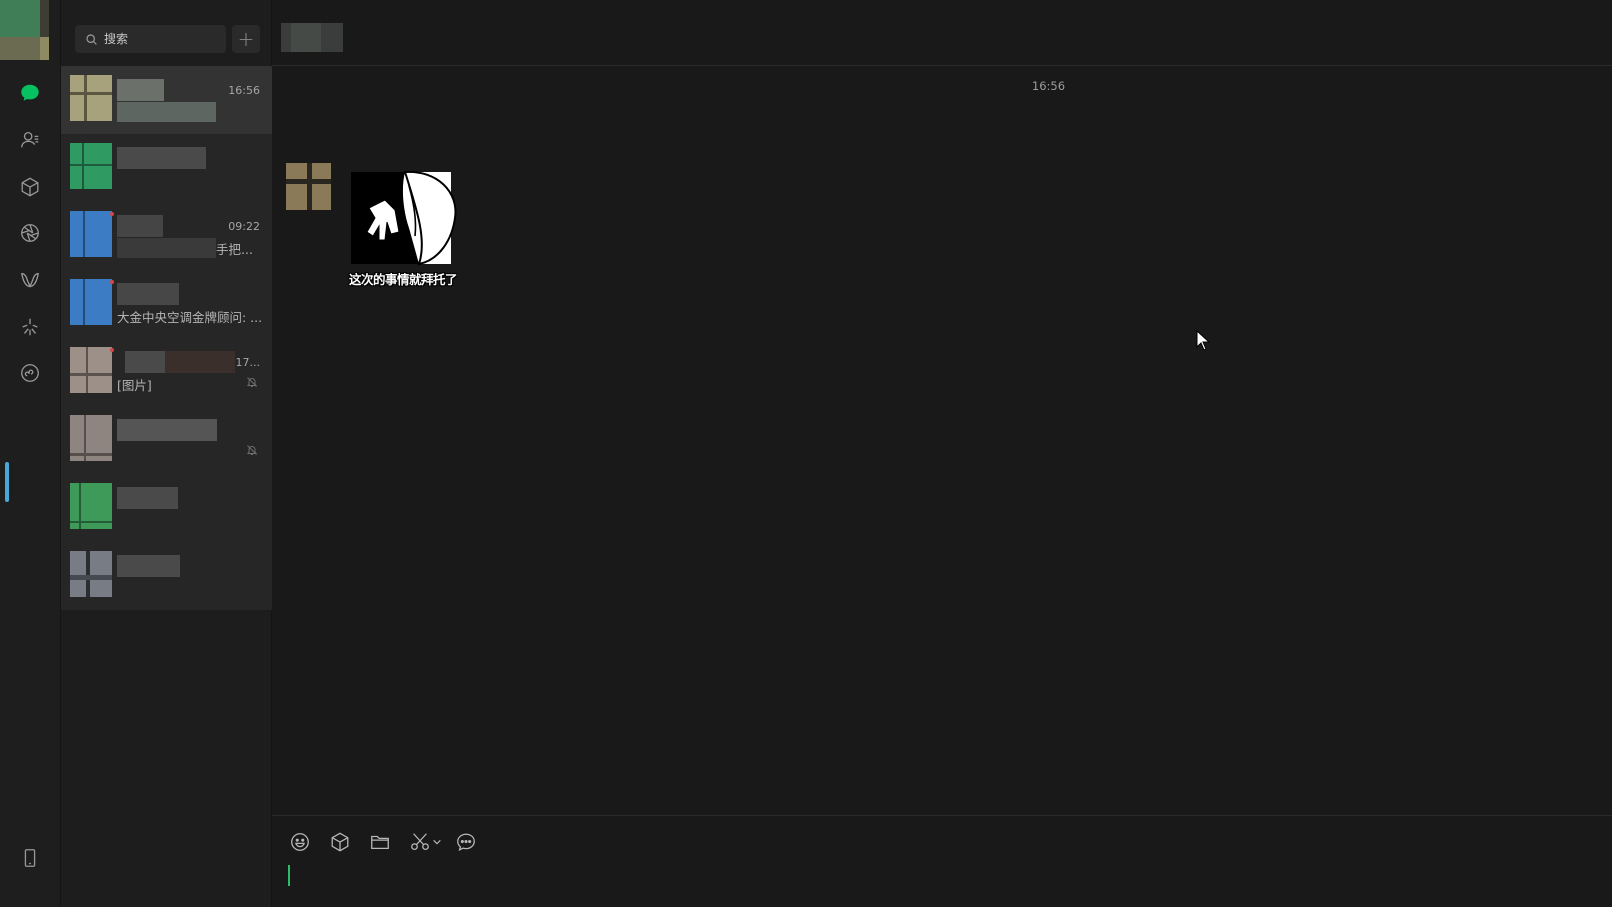 This screenshot has height=907, width=1612. I want to click on moments-icon, so click(30, 233).